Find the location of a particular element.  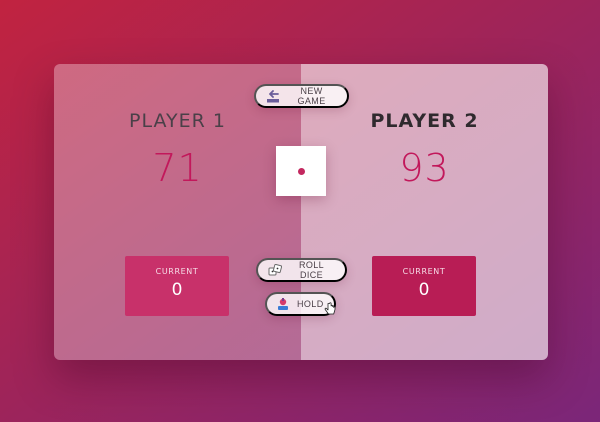

player-2-name: PLAYER 2 is located at coordinates (424, 121).